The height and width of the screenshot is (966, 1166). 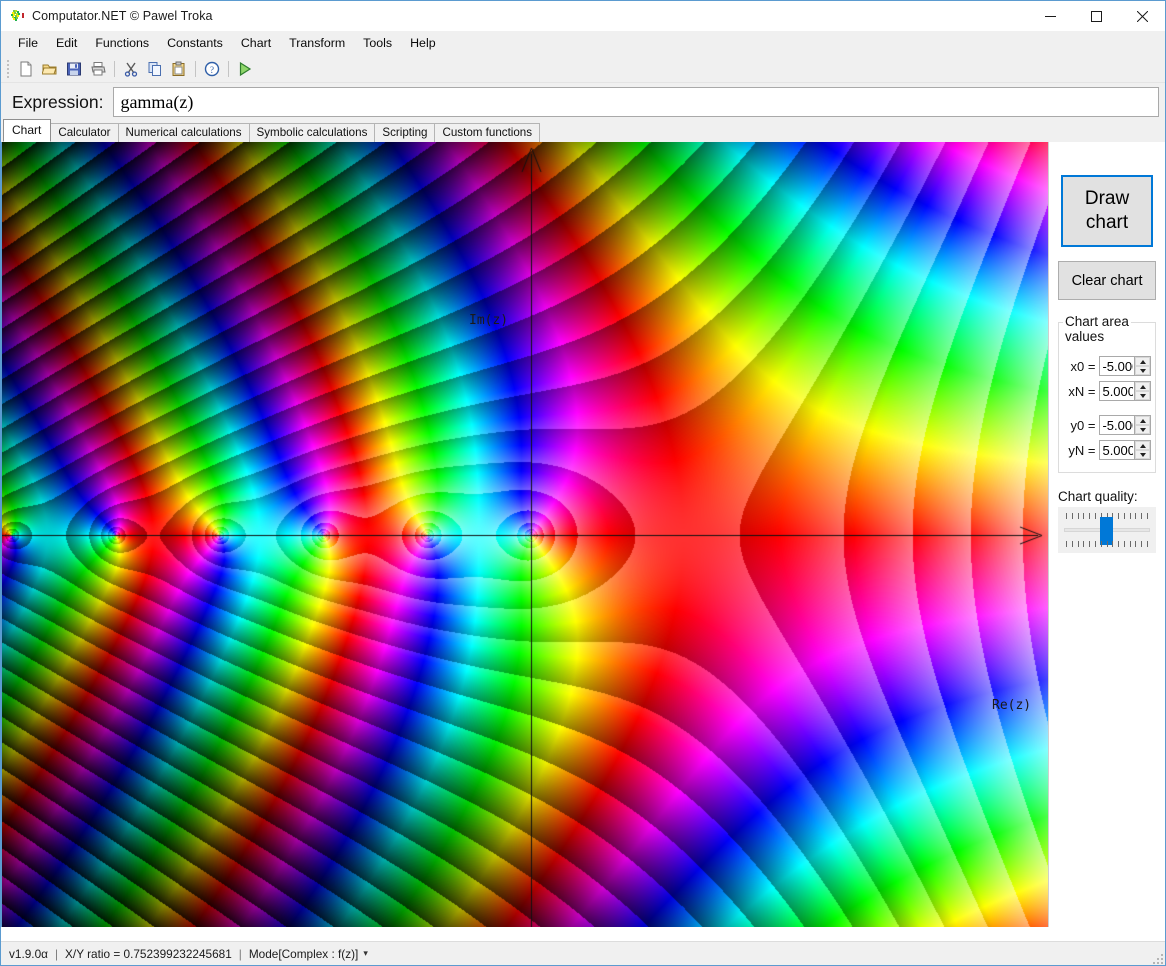 What do you see at coordinates (1117, 425) in the screenshot?
I see `y0-input` at bounding box center [1117, 425].